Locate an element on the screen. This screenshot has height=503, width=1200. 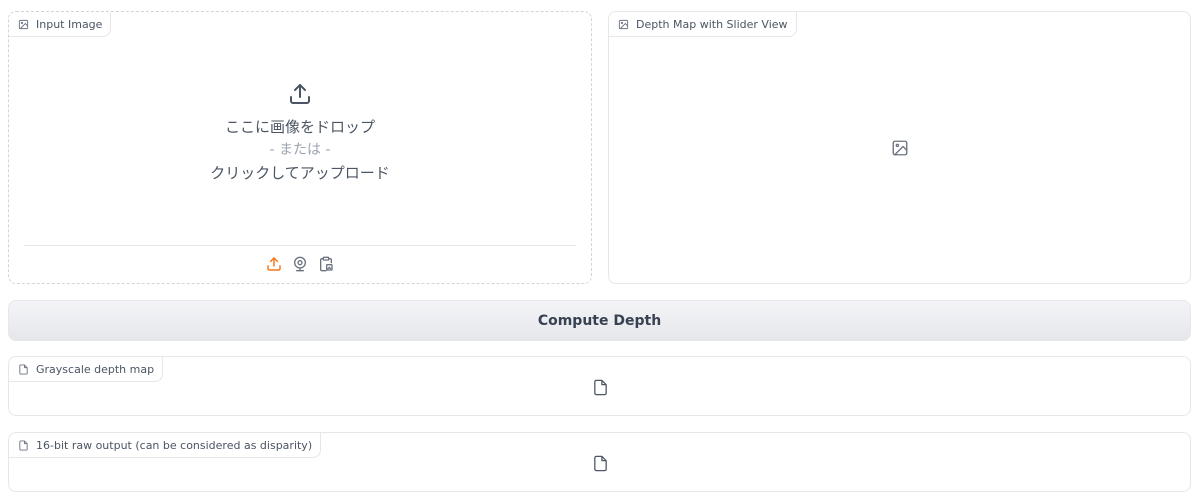
webcam-icon is located at coordinates (300, 263).